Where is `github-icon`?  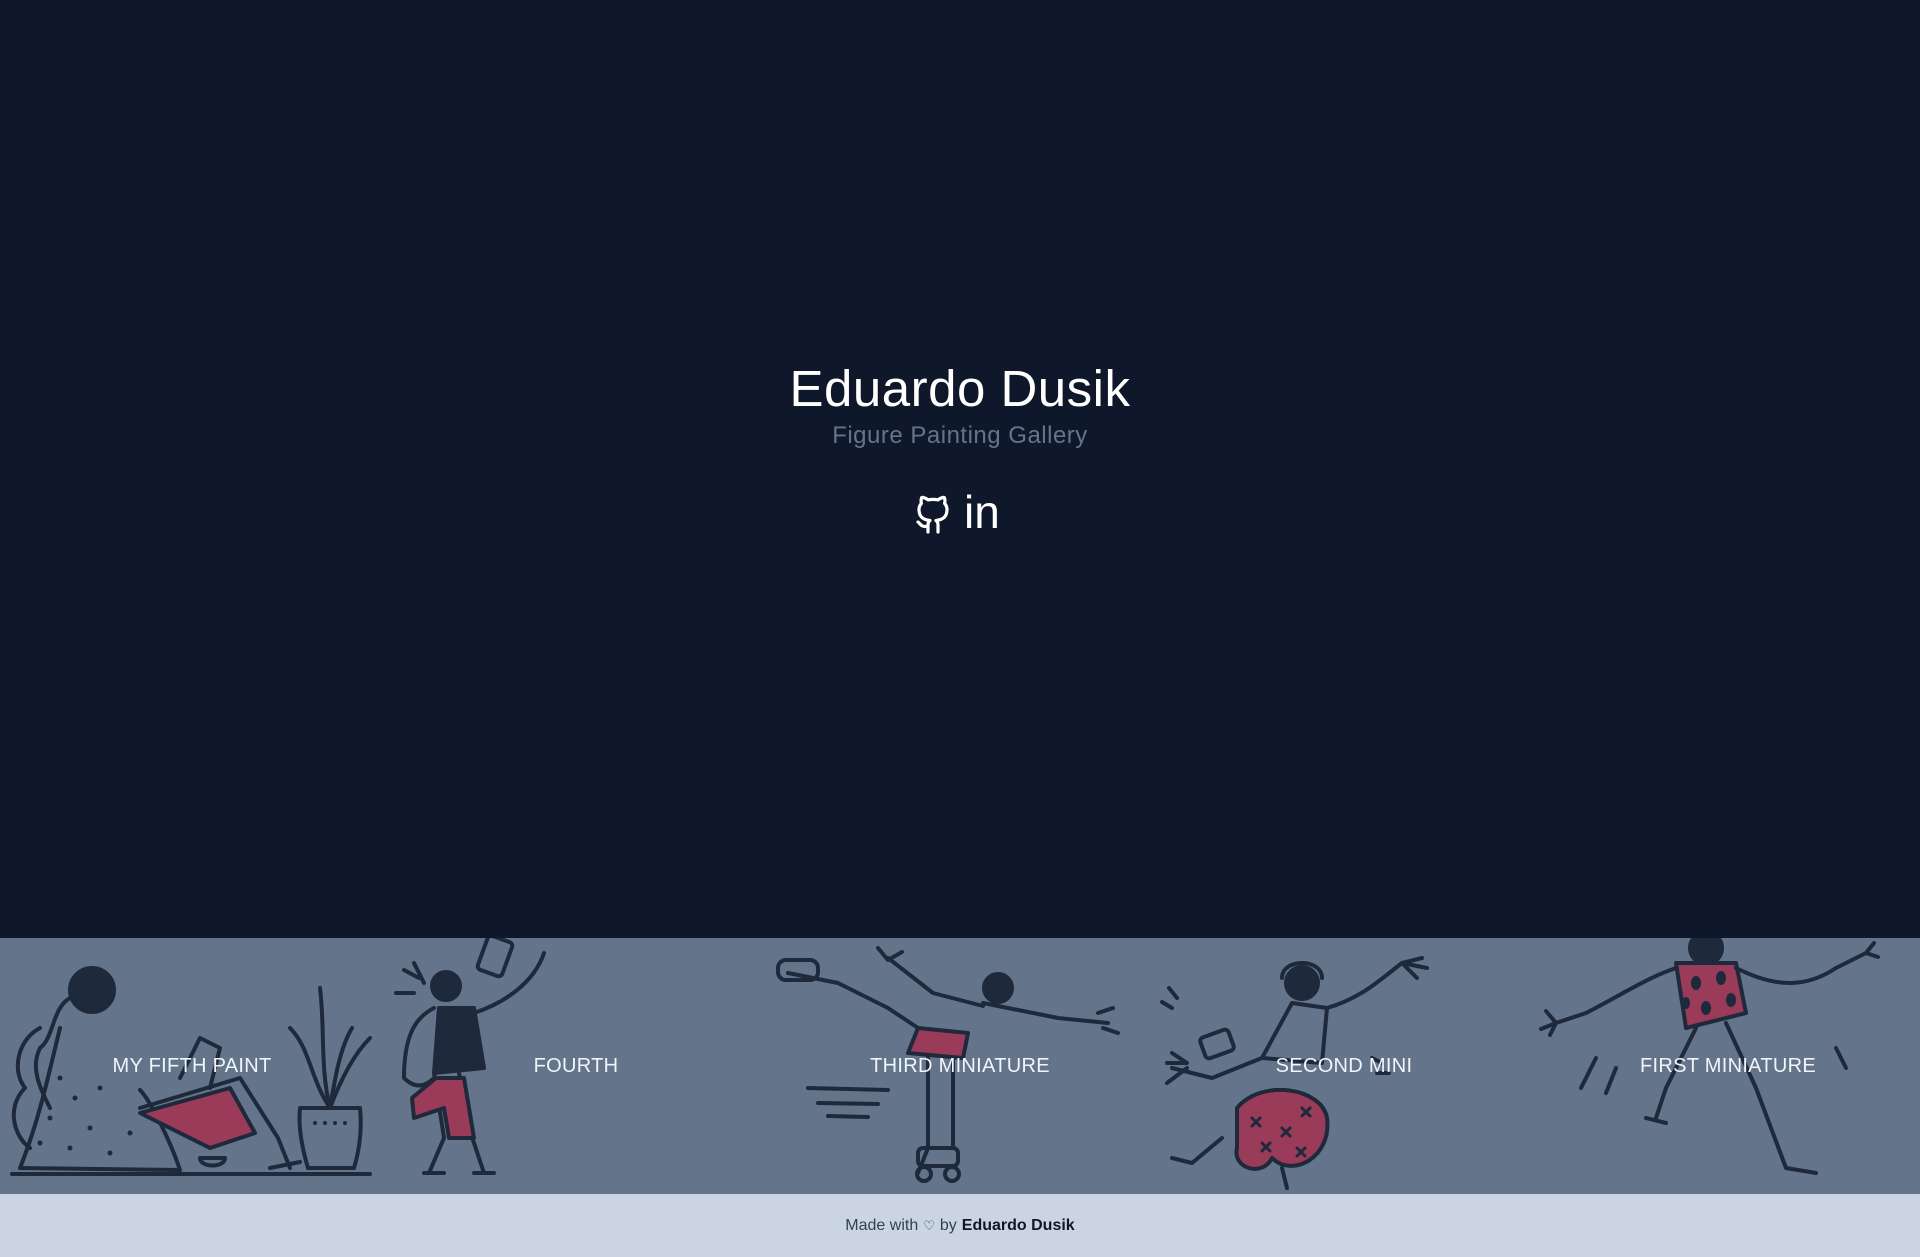 github-icon is located at coordinates (933, 513).